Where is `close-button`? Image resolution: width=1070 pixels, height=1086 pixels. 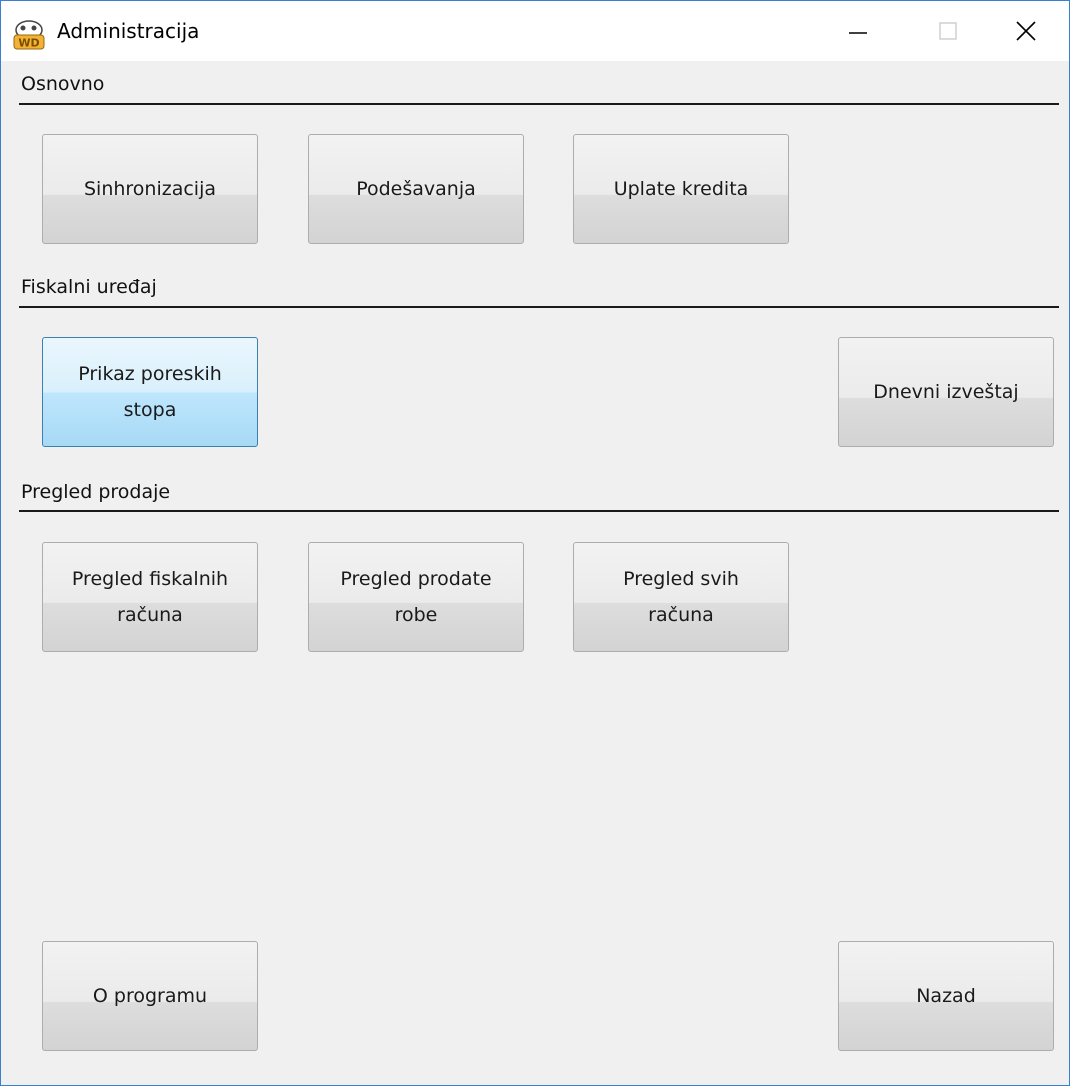
close-button is located at coordinates (1025, 31).